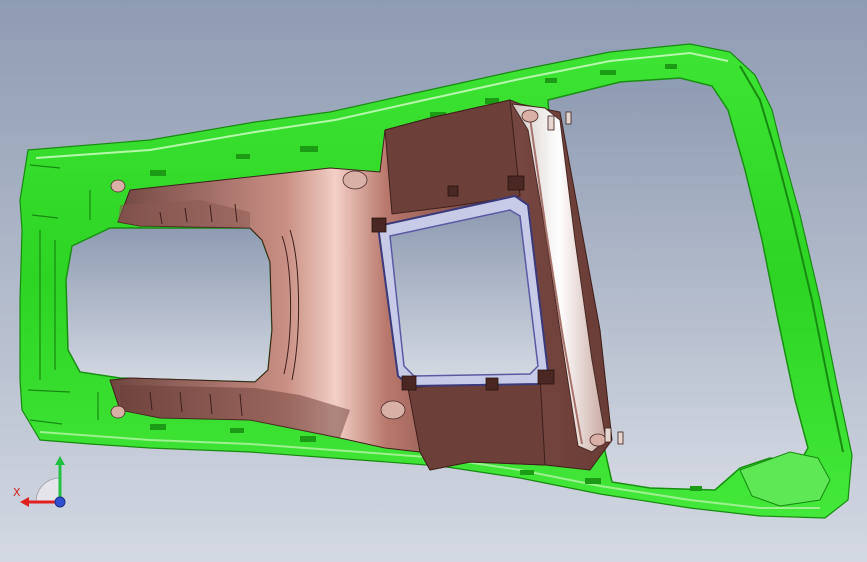 The image size is (867, 562). Describe the element at coordinates (464, 293) in the screenshot. I see `tray-center-window` at that location.